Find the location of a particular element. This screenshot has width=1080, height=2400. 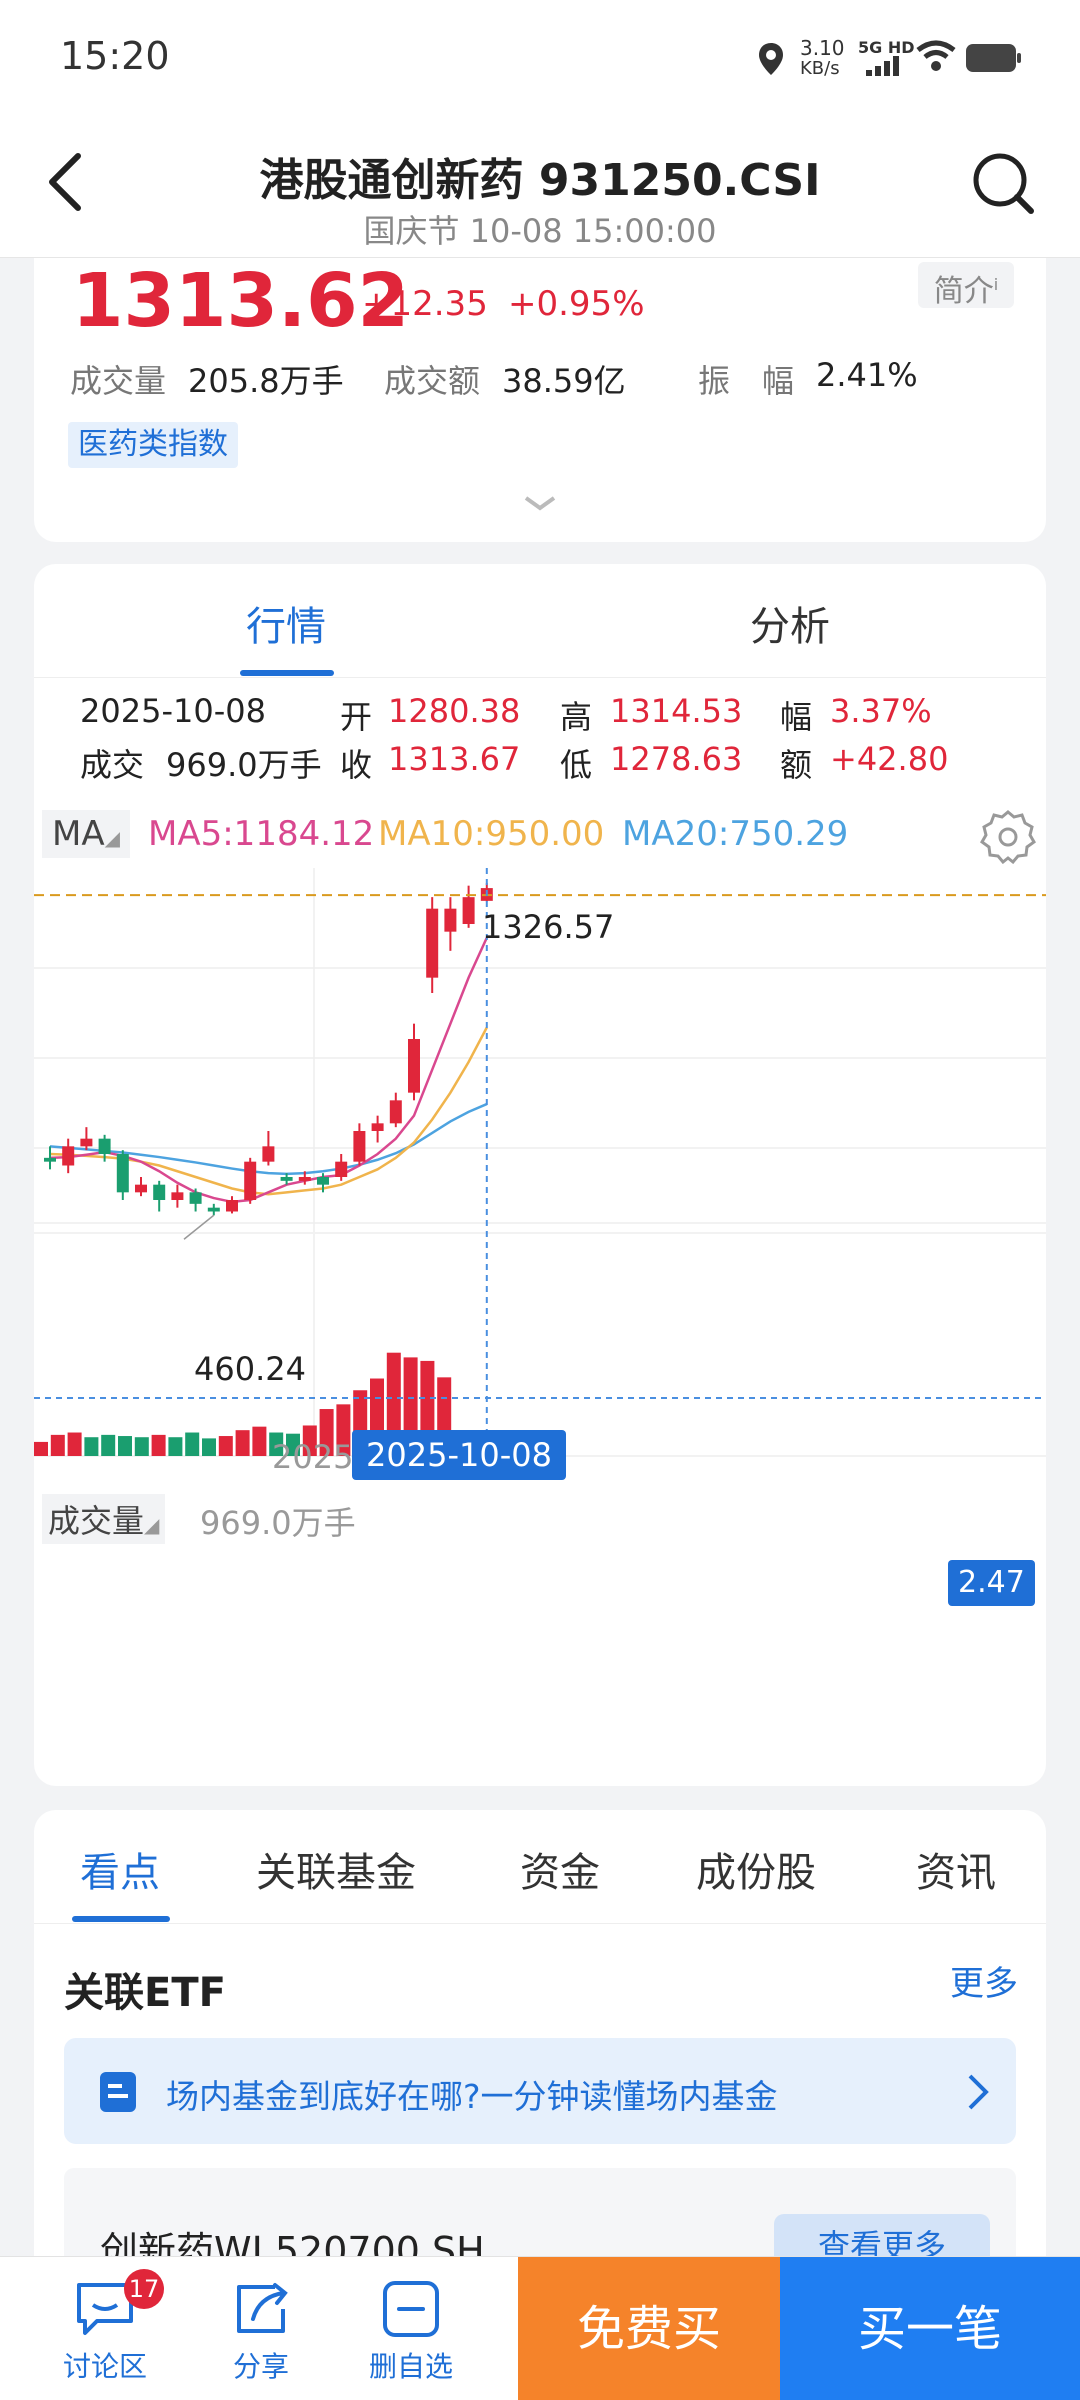

price-change: +12.35 is located at coordinates (425, 304).